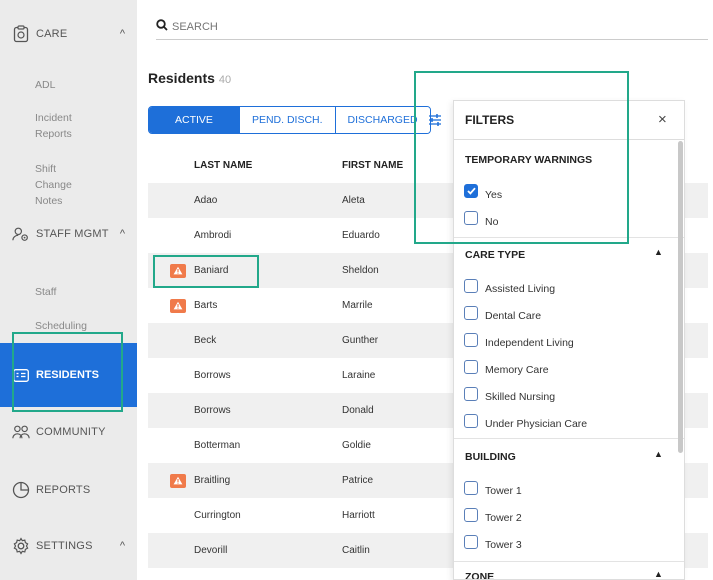  I want to click on checkbox-option-dental-care: Dental Care, so click(502, 313).